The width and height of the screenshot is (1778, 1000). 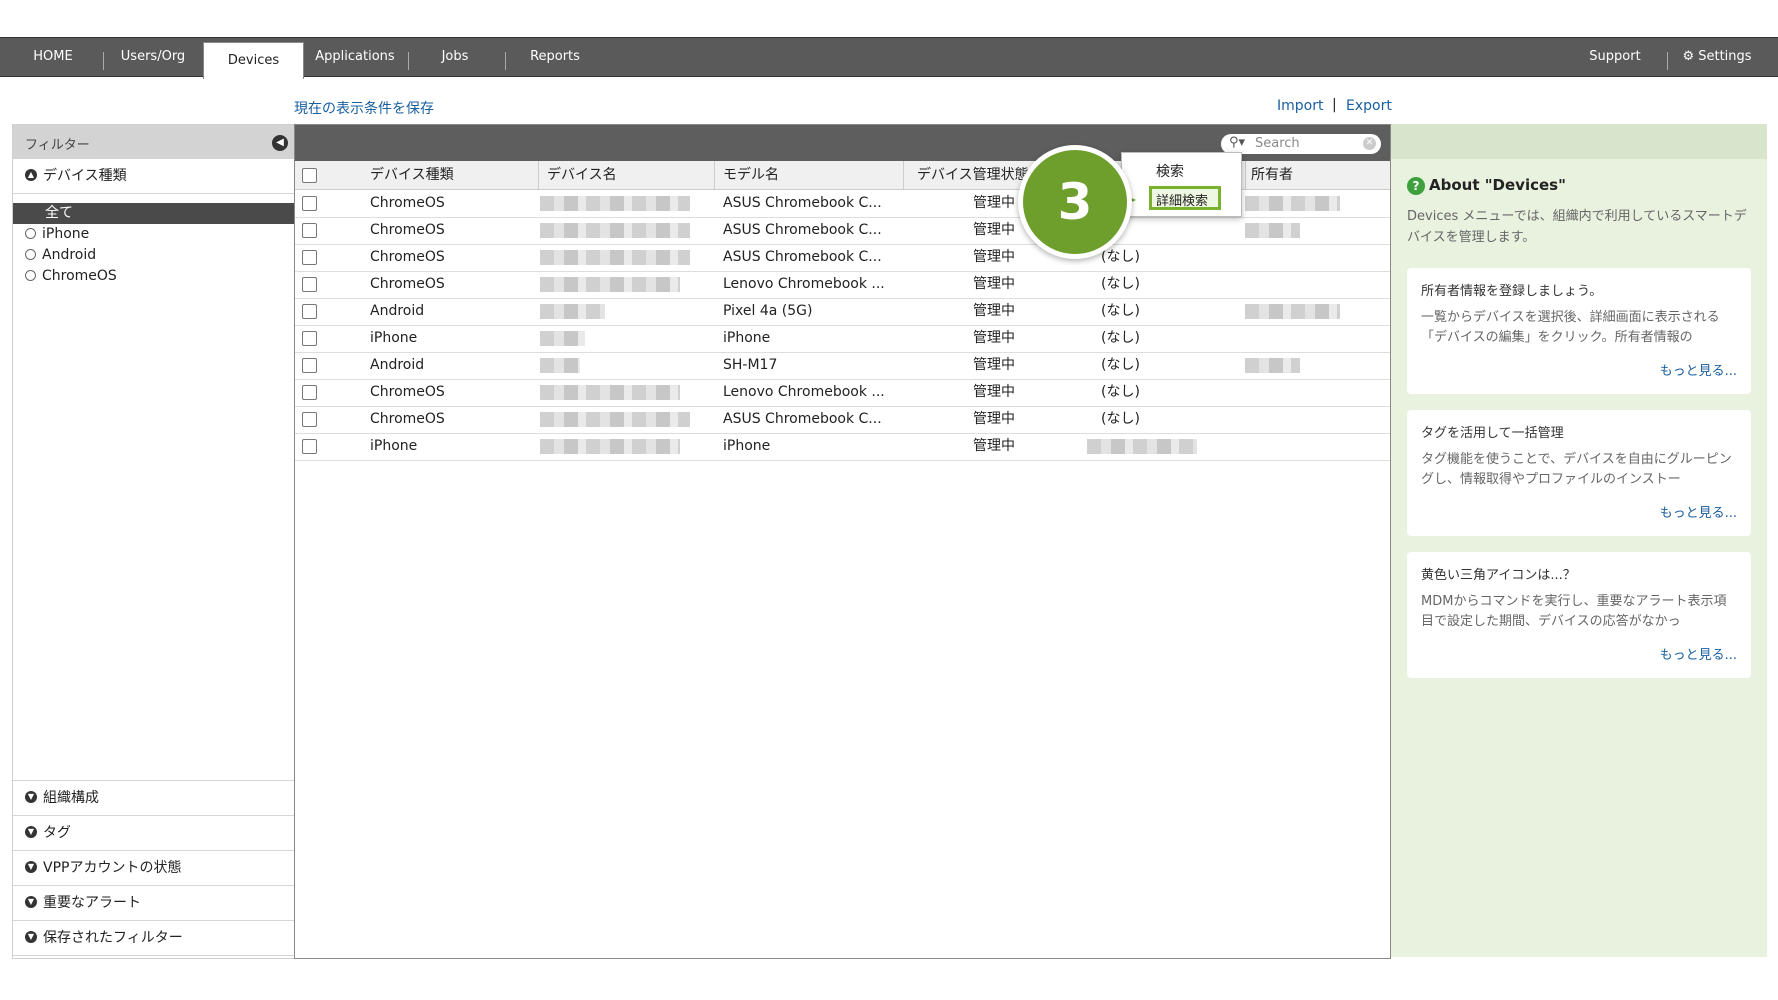 I want to click on nav-divider, so click(x=408, y=61).